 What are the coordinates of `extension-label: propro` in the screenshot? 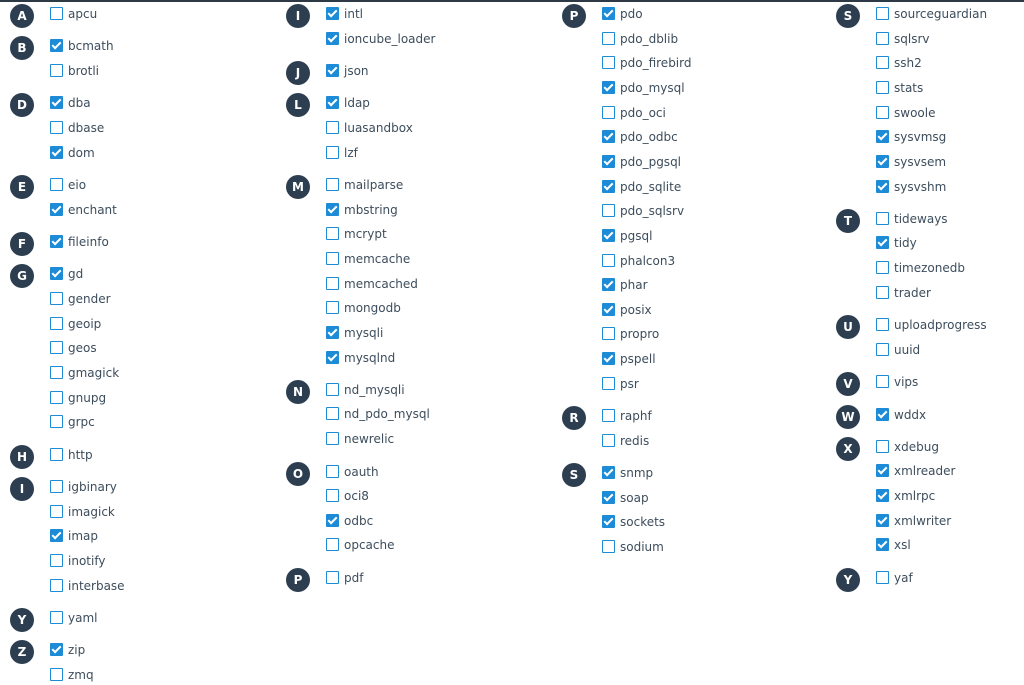 It's located at (640, 334).